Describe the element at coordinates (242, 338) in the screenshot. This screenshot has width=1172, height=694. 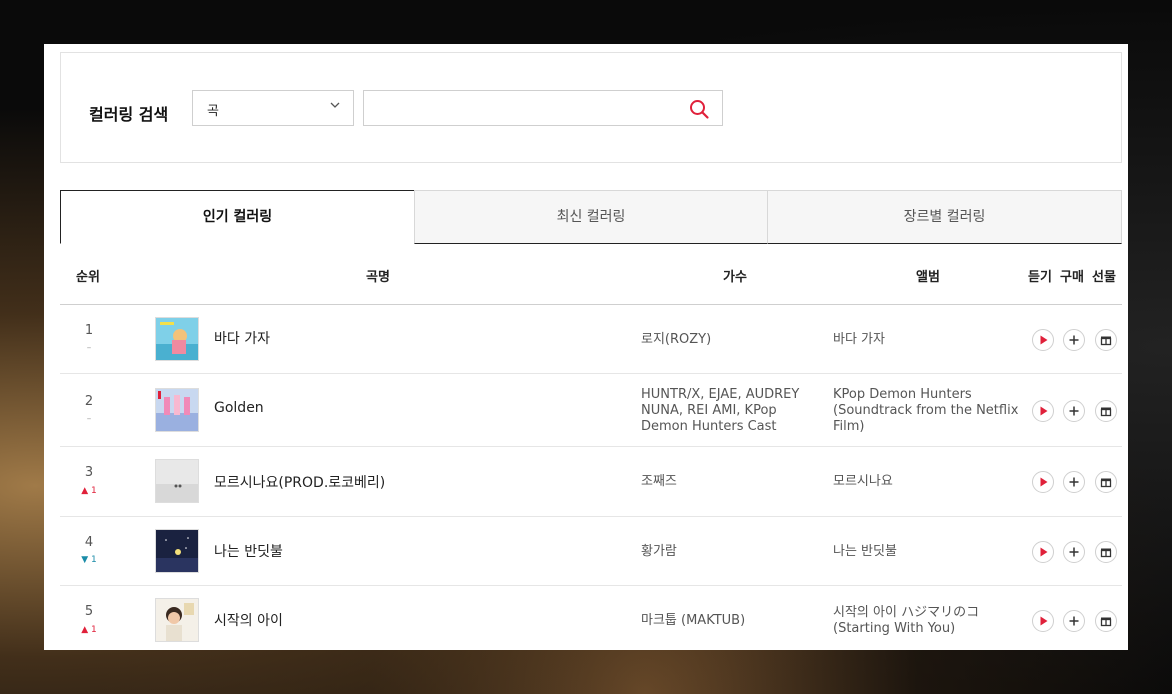
I see `song-title: 바다 가자` at that location.